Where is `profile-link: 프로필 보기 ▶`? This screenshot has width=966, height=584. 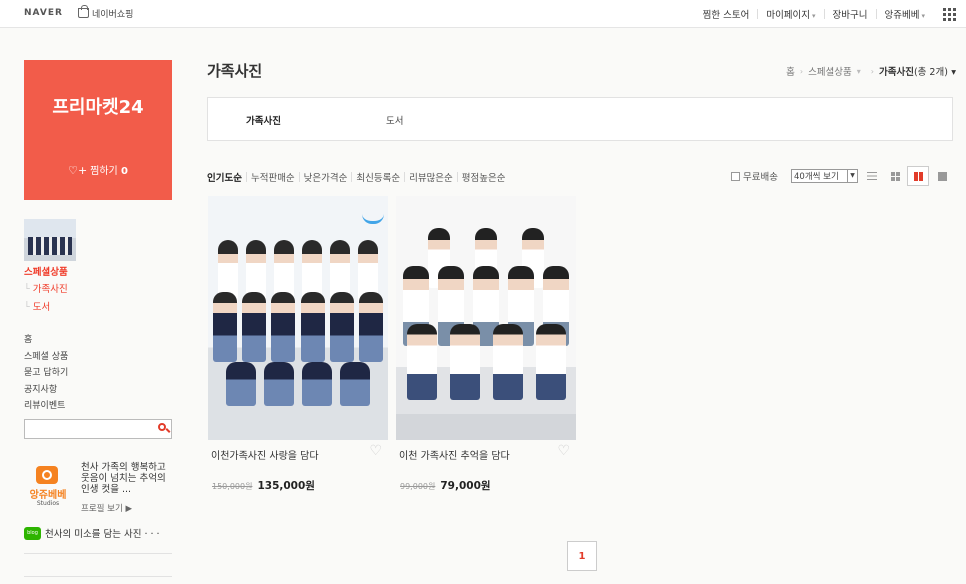 profile-link: 프로필 보기 ▶ is located at coordinates (106, 508).